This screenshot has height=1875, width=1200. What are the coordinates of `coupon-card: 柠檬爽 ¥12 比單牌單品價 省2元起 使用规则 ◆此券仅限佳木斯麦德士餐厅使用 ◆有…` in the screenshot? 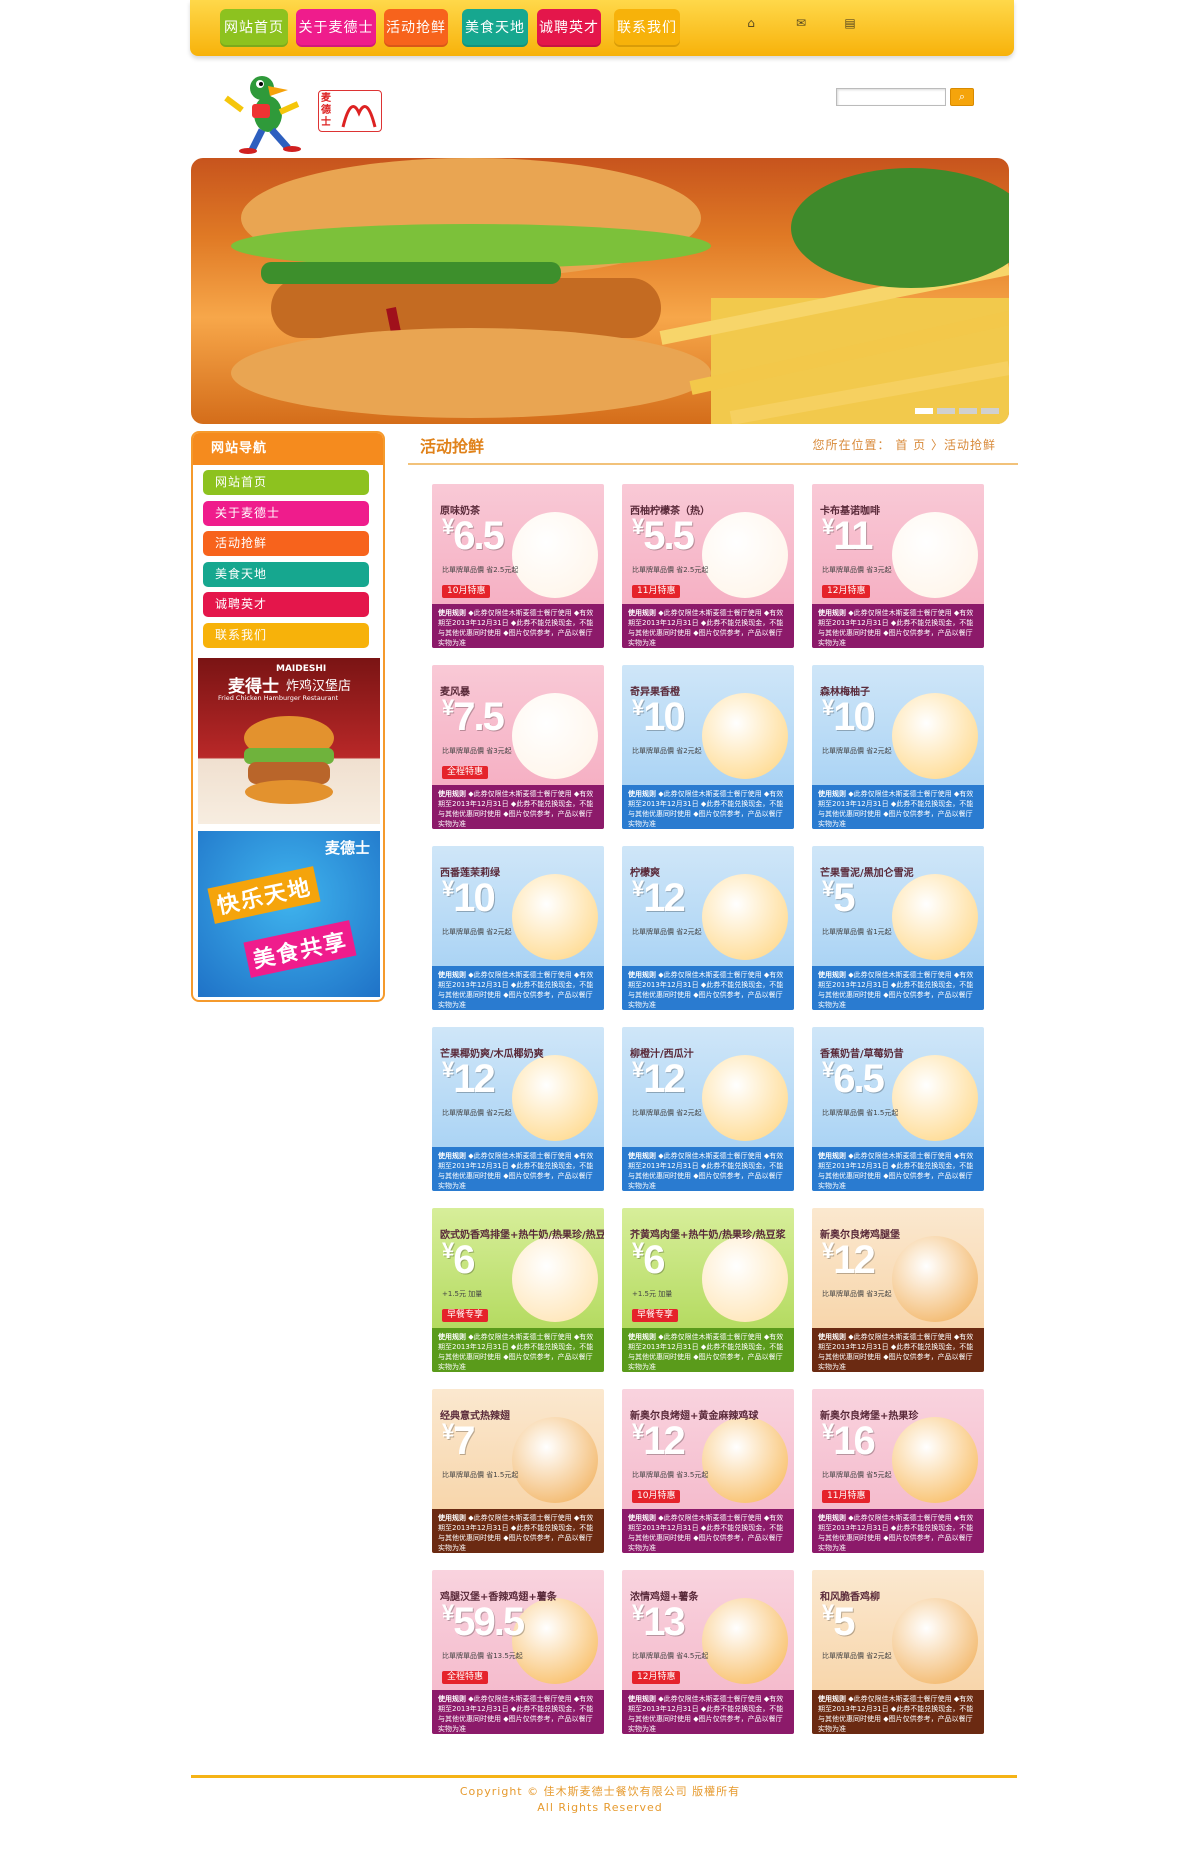 It's located at (708, 928).